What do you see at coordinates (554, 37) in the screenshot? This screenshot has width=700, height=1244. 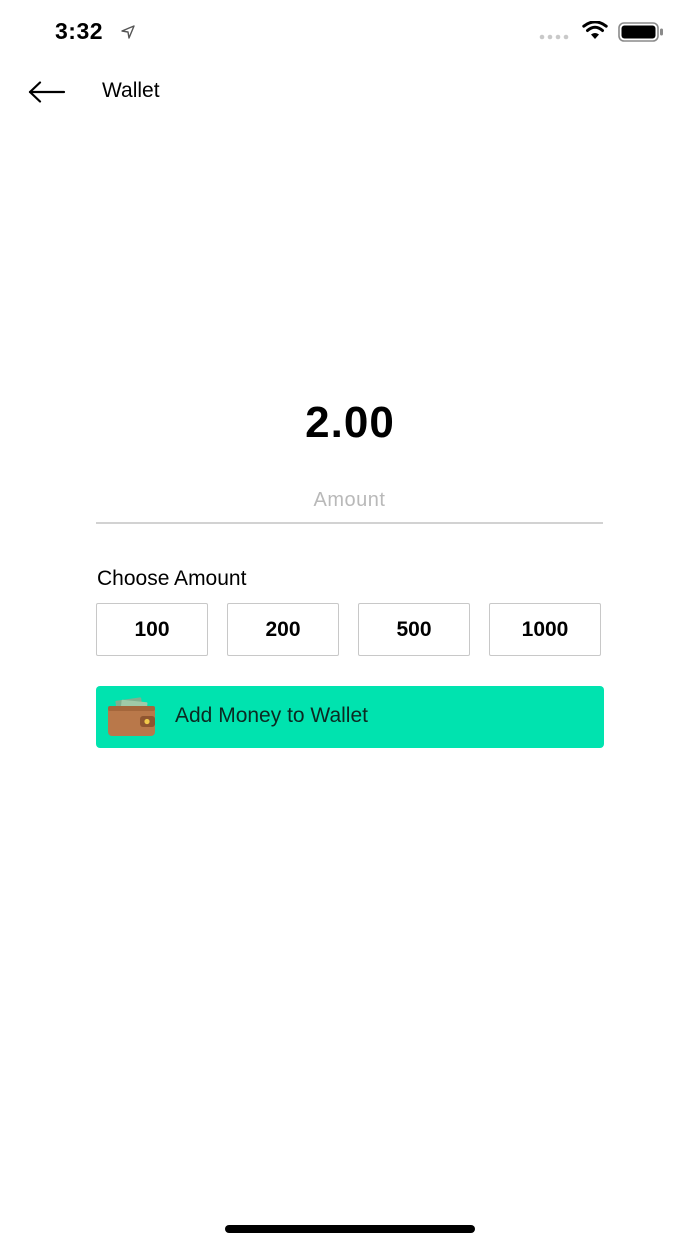 I see `cellular-signal-icon` at bounding box center [554, 37].